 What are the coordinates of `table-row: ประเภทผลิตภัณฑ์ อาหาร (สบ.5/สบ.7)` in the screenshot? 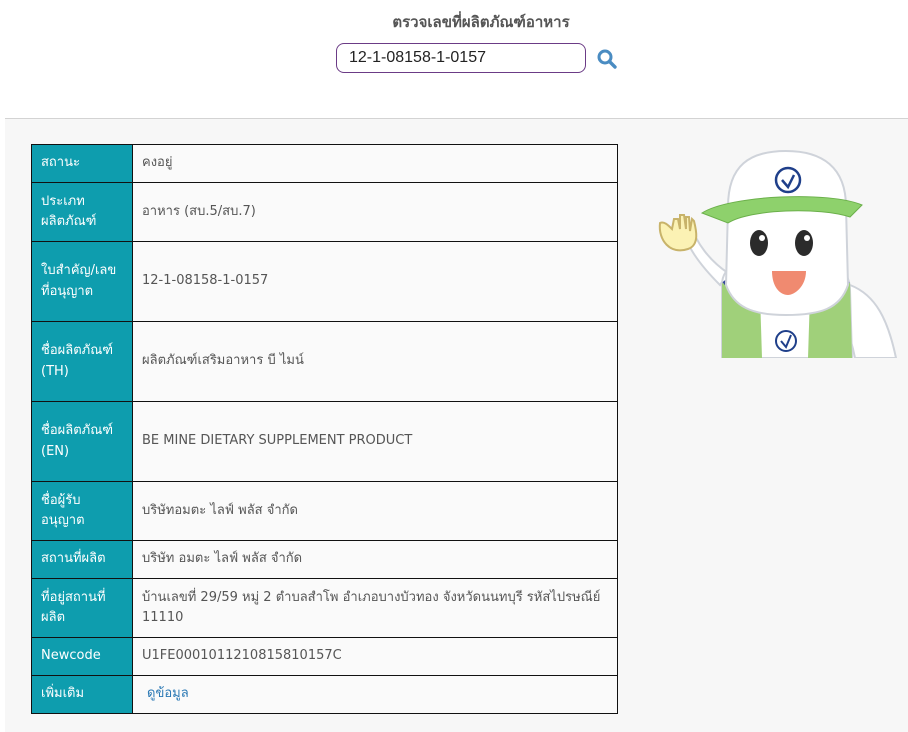 It's located at (324, 212).